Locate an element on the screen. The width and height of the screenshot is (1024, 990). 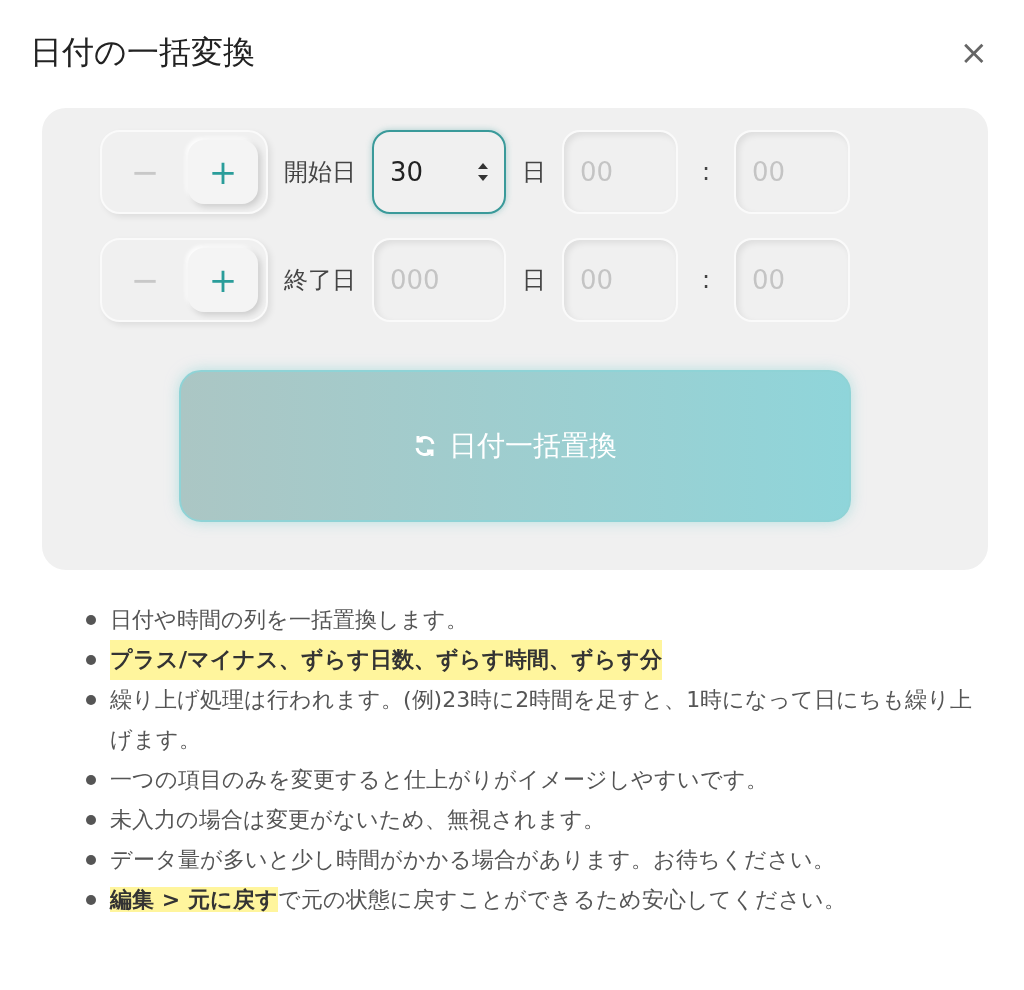
refresh-icon is located at coordinates (425, 446).